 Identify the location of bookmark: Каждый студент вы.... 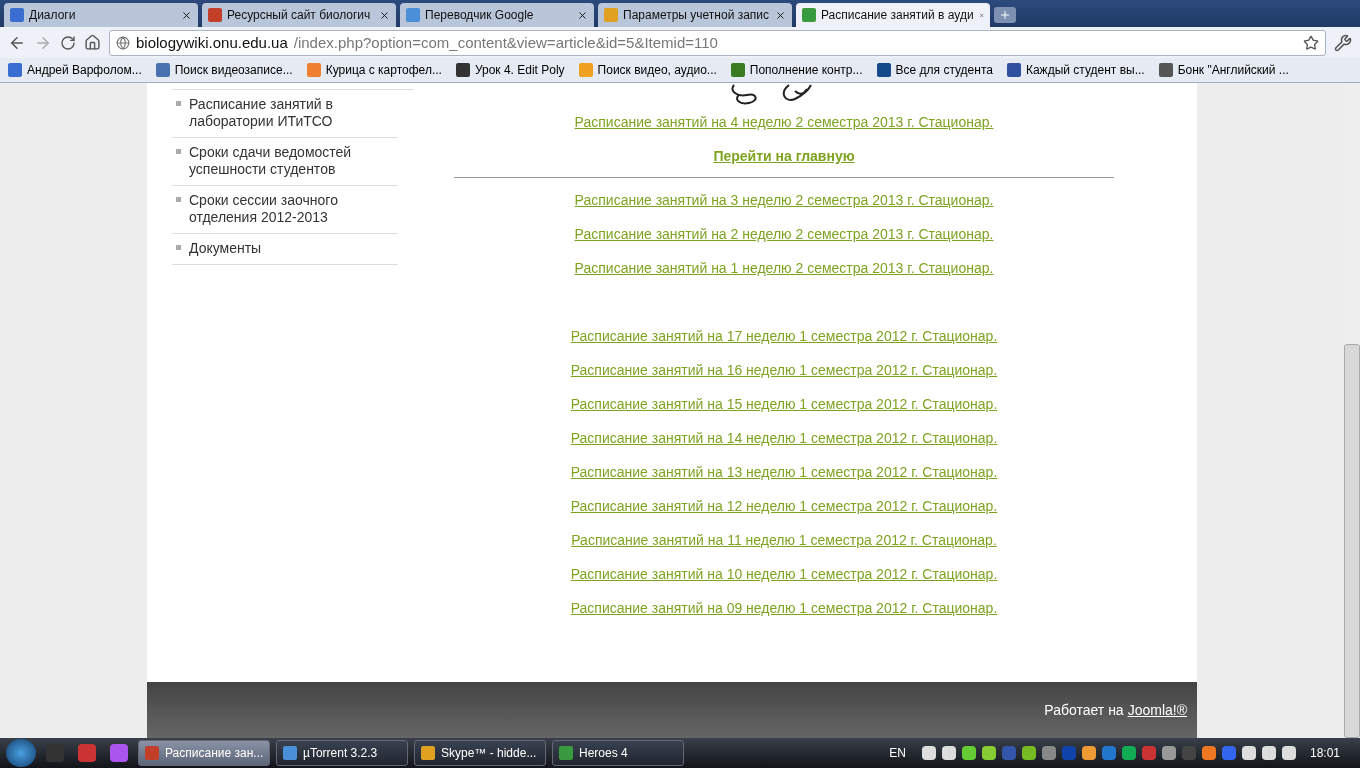
(1075, 70).